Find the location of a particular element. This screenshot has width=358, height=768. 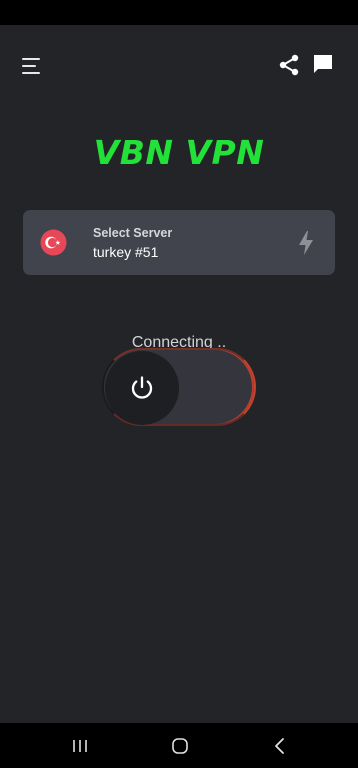

system-navigation-bar is located at coordinates (179, 745).